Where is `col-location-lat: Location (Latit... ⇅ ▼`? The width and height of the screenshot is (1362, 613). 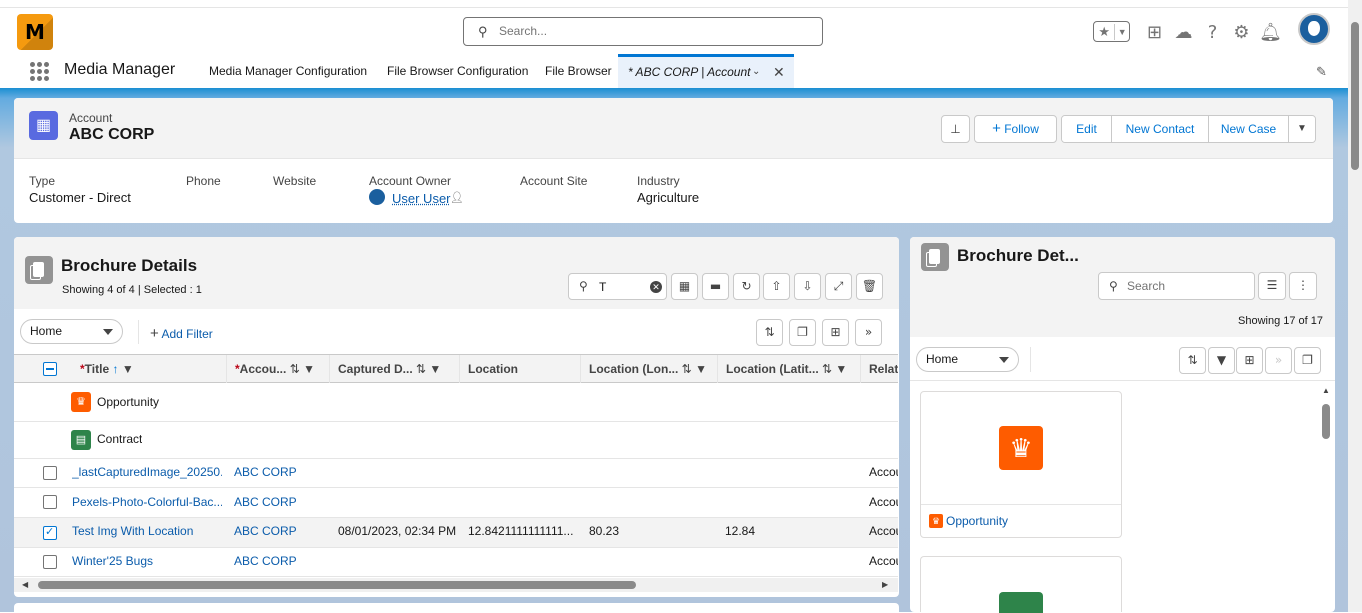 col-location-lat: Location (Latit... ⇅ ▼ is located at coordinates (789, 369).